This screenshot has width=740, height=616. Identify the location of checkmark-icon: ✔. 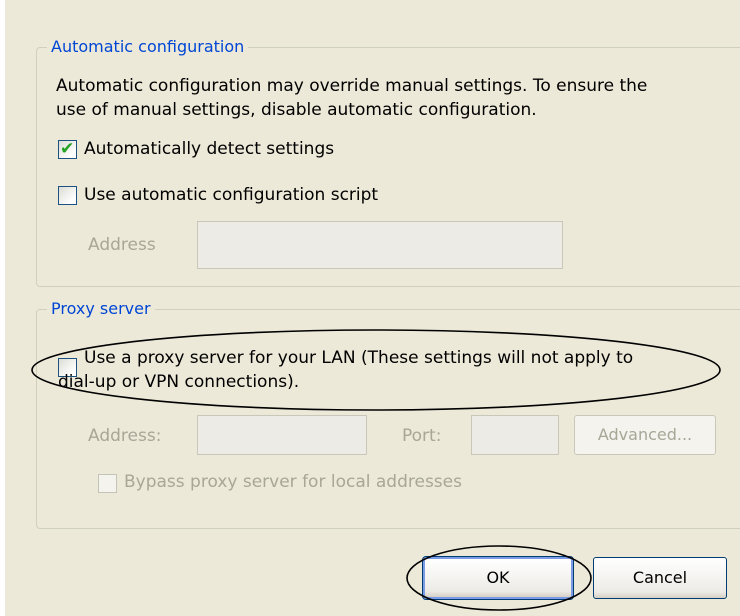
(67, 149).